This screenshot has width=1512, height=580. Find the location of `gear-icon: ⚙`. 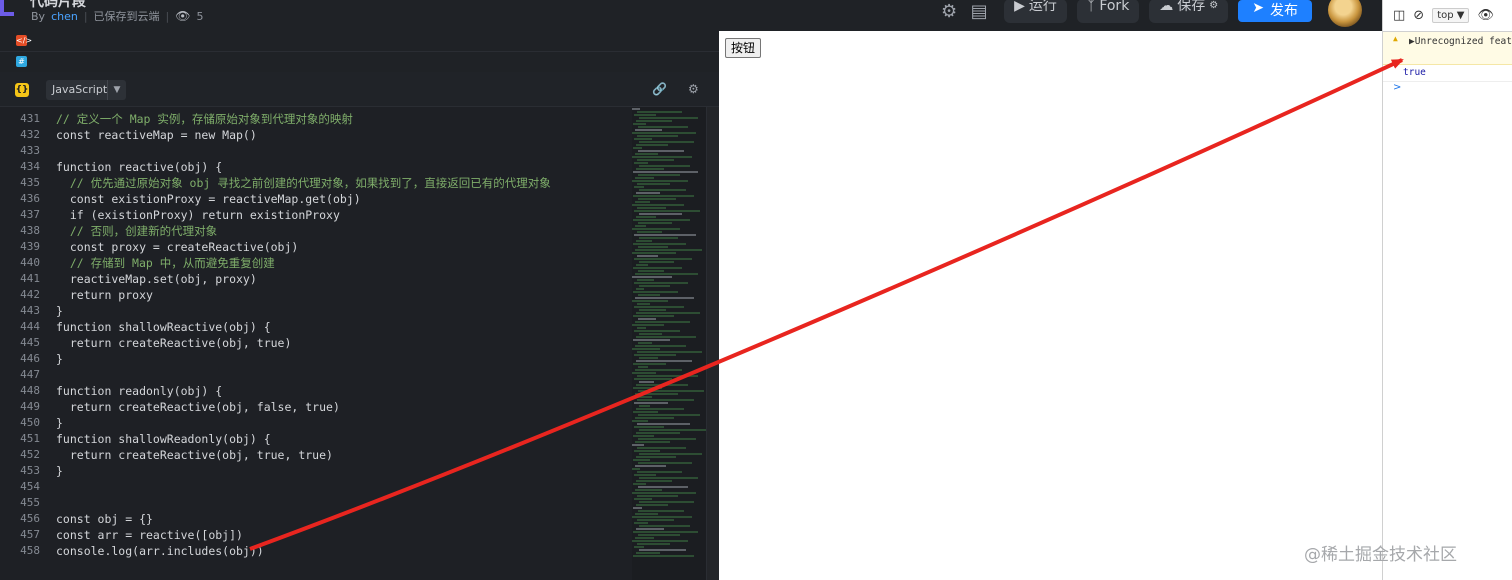

gear-icon: ⚙ is located at coordinates (693, 89).